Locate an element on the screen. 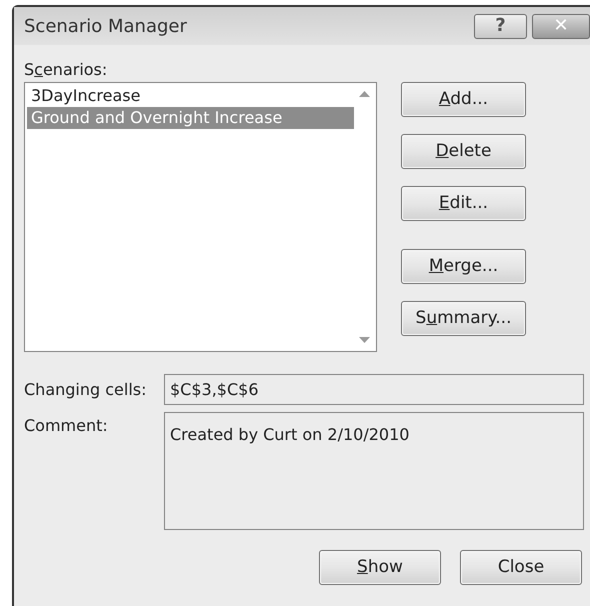 The width and height of the screenshot is (590, 606). changing-cells-label: Changing cells: is located at coordinates (86, 389).